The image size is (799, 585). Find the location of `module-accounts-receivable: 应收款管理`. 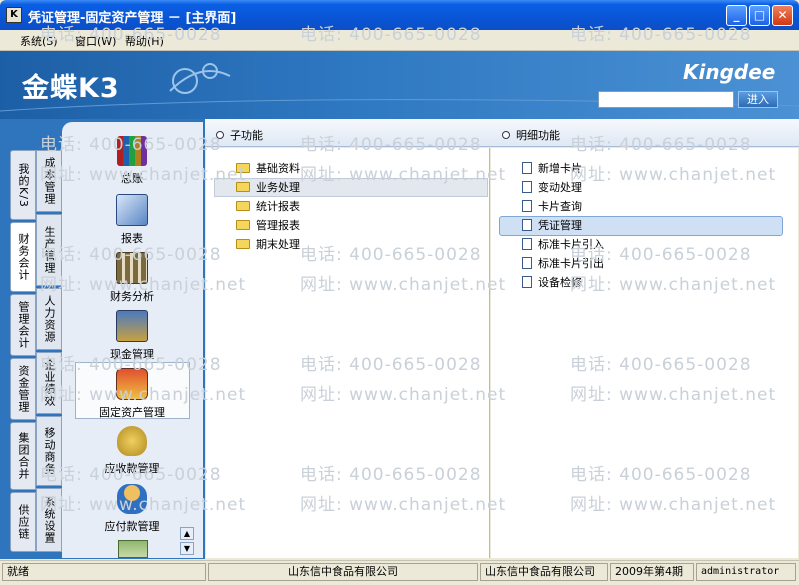

module-accounts-receivable: 应收款管理 is located at coordinates (132, 451).